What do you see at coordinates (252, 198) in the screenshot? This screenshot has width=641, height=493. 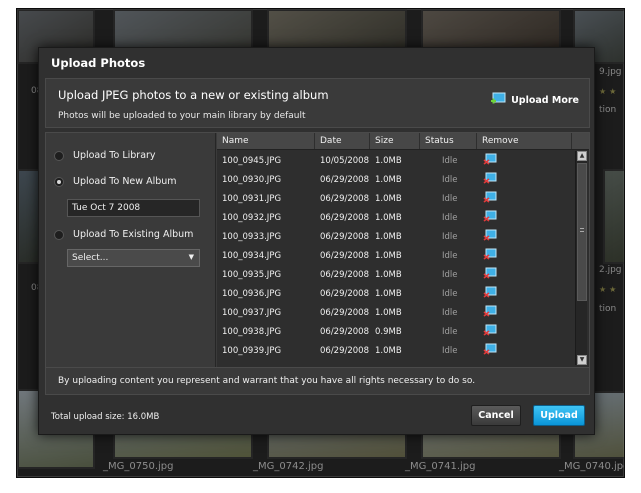 I see `file-name-cell: 100_0931.JPG` at bounding box center [252, 198].